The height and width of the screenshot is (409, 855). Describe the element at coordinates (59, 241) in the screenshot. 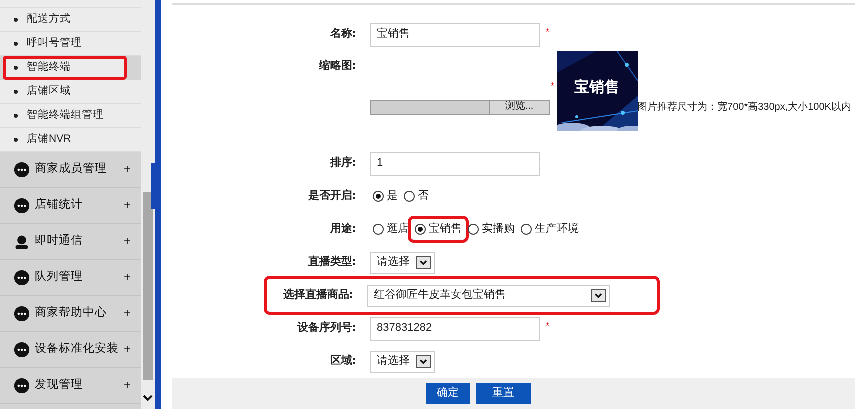

I see `group-label: 即时通信` at that location.